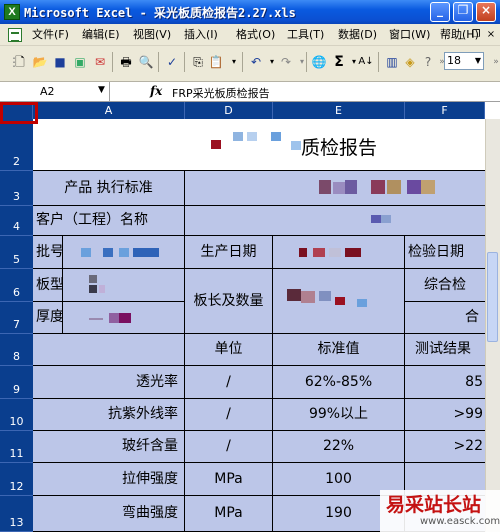  What do you see at coordinates (16, 479) in the screenshot?
I see `row-header-12: 12` at bounding box center [16, 479].